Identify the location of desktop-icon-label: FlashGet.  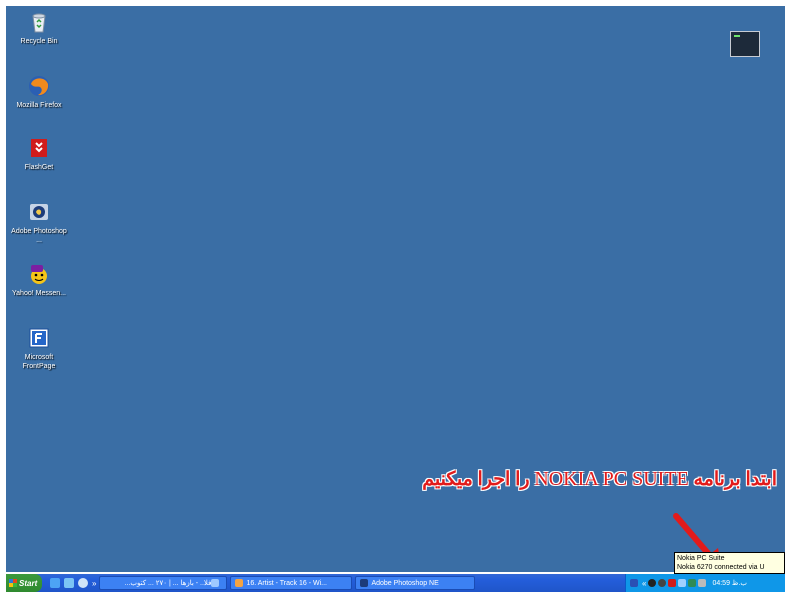
(39, 167).